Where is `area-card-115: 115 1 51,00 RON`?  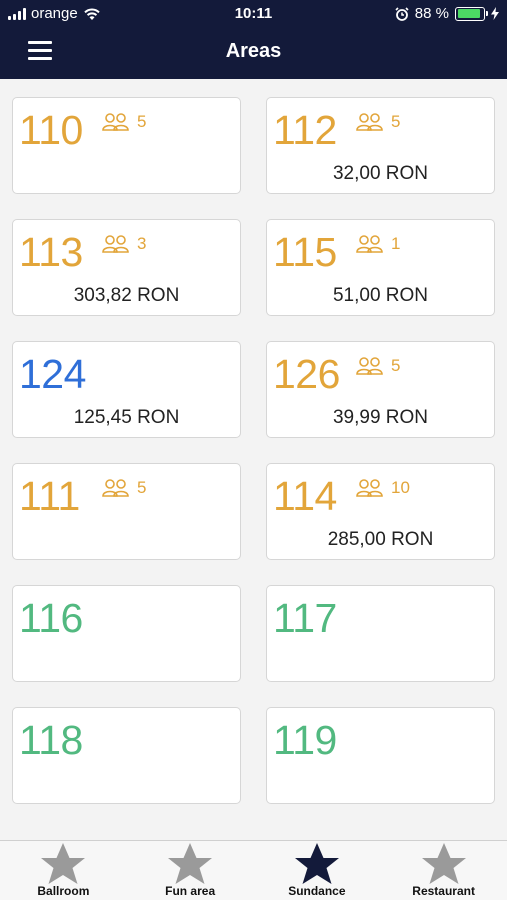
area-card-115: 115 1 51,00 RON is located at coordinates (380, 267).